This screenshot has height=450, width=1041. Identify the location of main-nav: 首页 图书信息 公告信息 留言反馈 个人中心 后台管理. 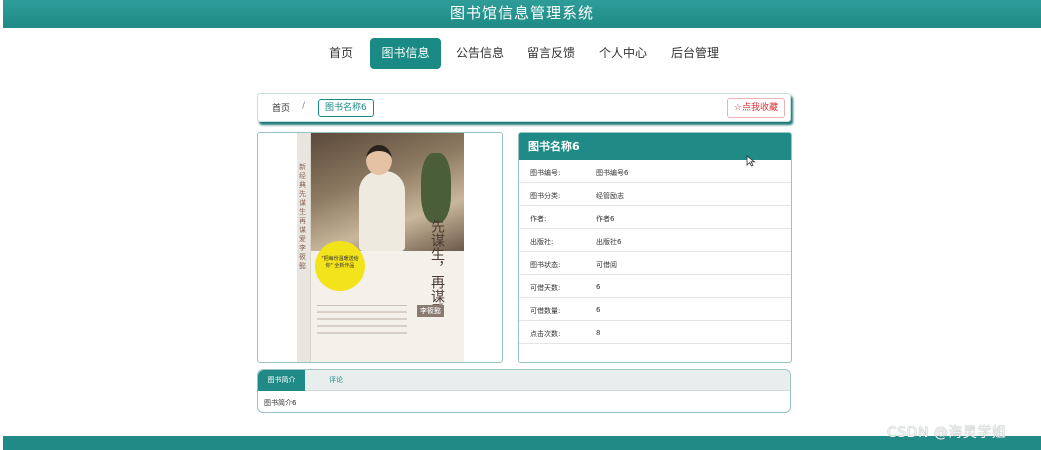
(520, 54).